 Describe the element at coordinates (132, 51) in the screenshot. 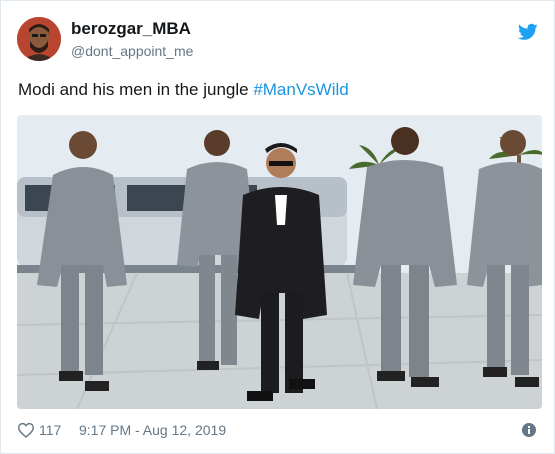

I see `user-handle: @dont_appoint_me` at that location.